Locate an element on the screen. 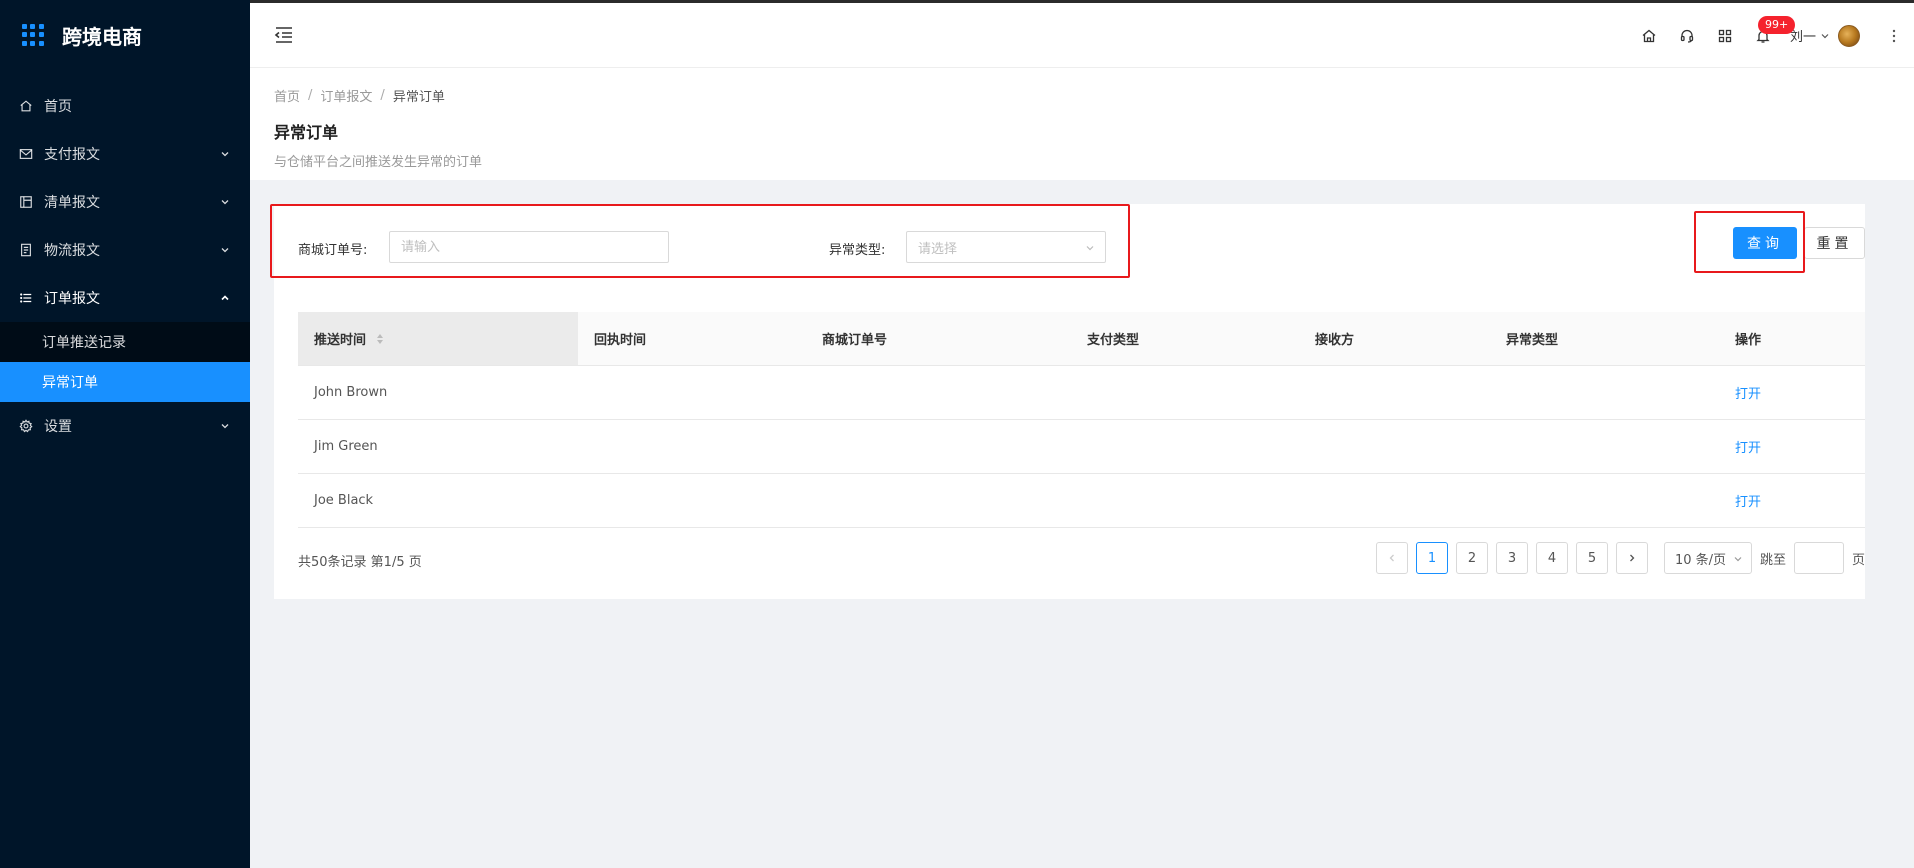  chevron-left-icon is located at coordinates (1391, 558).